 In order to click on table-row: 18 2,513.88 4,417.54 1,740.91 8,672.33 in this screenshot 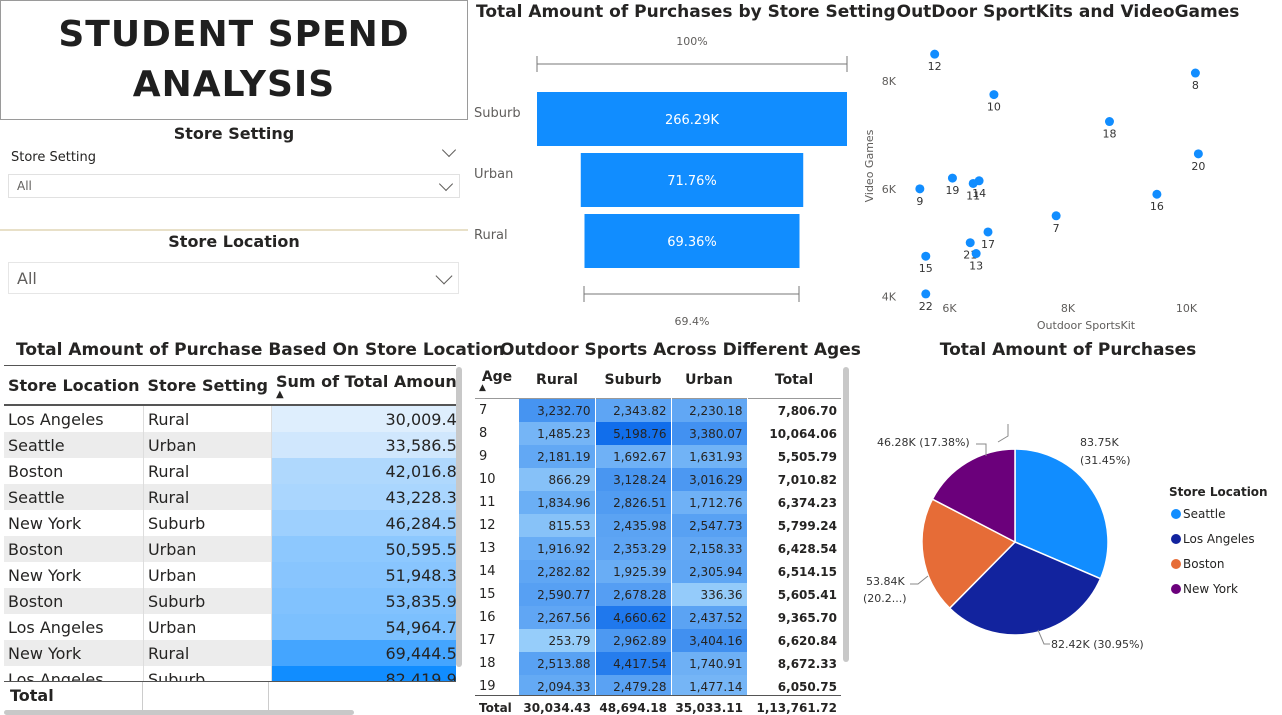, I will do `click(658, 663)`.